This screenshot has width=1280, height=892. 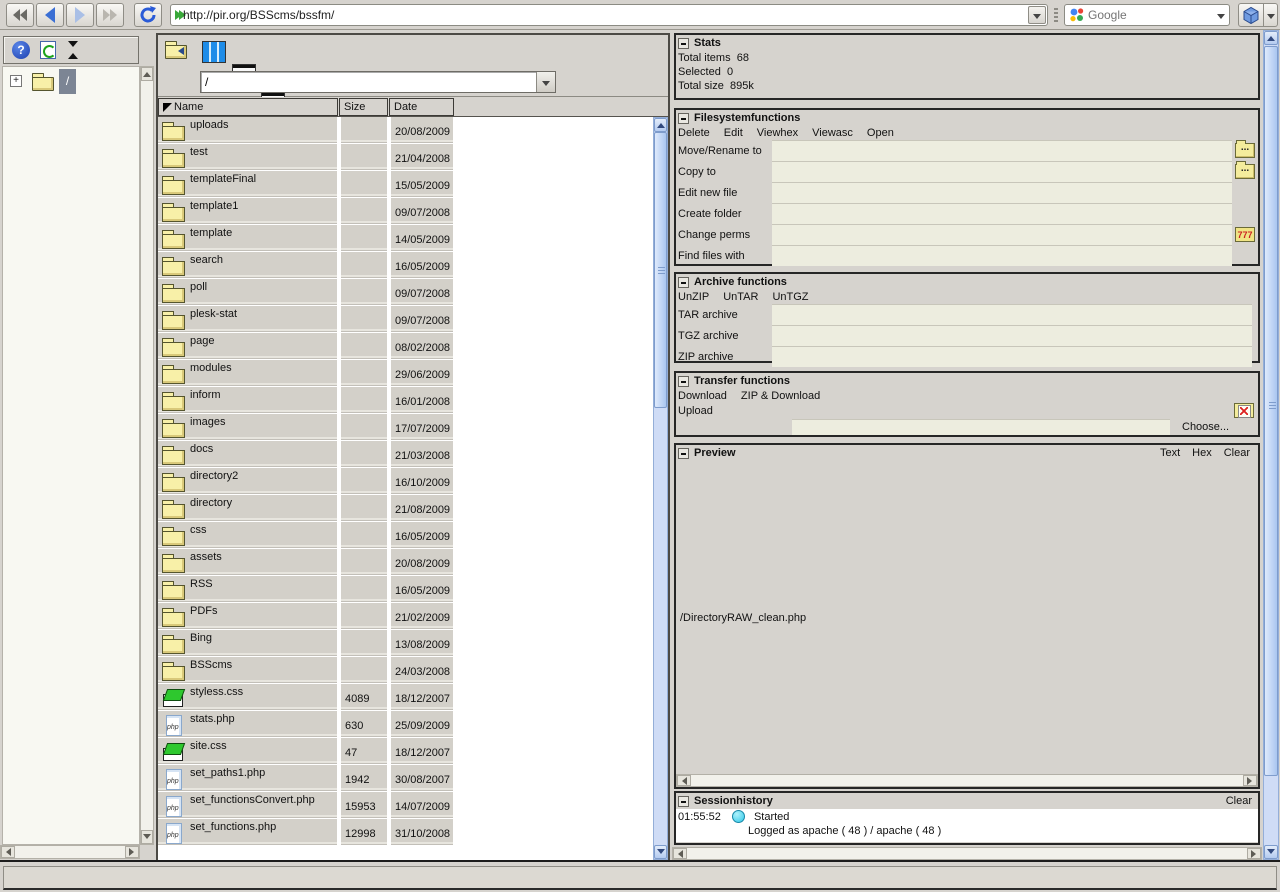 I want to click on file-name: template1, so click(x=214, y=206).